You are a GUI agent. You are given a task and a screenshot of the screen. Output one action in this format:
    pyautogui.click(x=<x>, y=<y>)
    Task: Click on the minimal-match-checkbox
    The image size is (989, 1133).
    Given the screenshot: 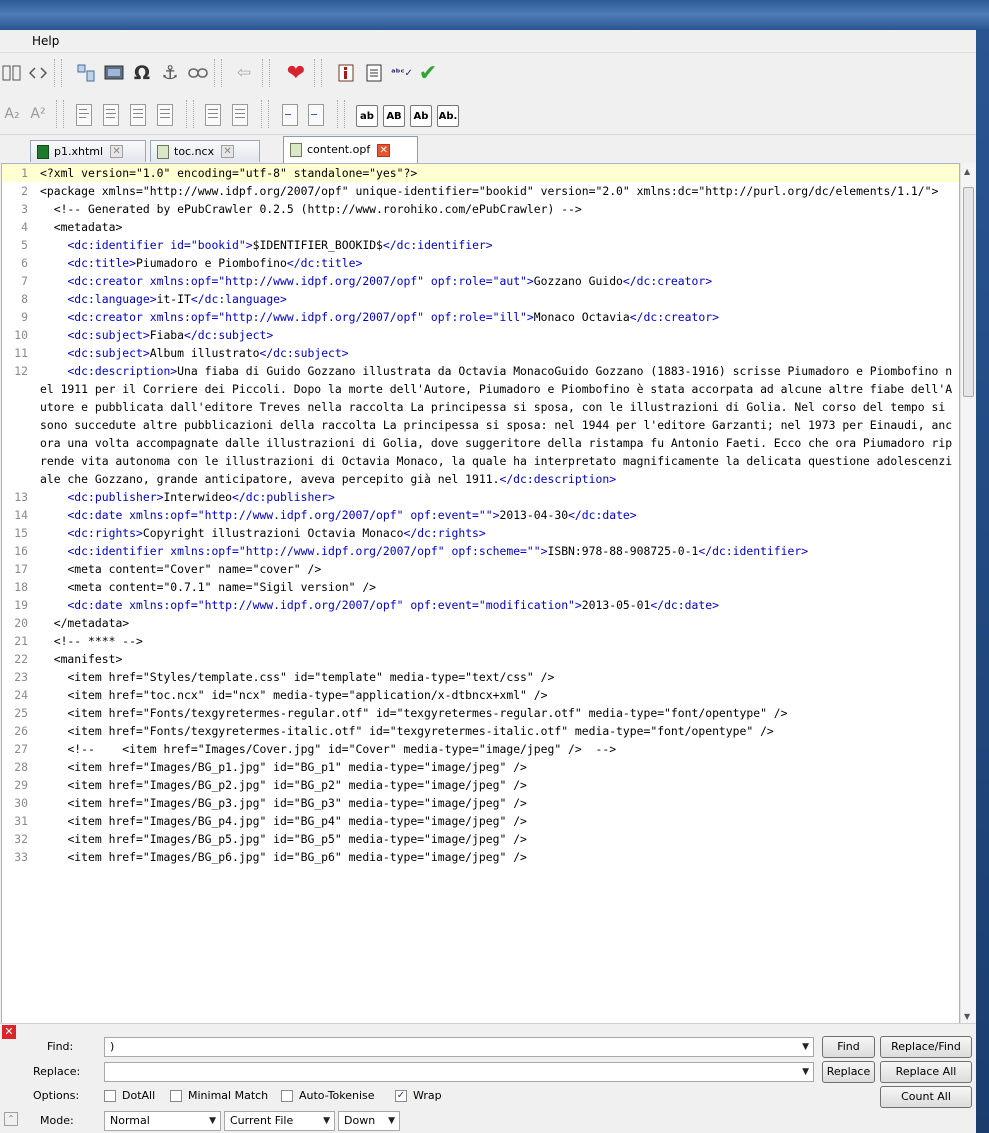 What is the action you would take?
    pyautogui.click(x=176, y=1096)
    